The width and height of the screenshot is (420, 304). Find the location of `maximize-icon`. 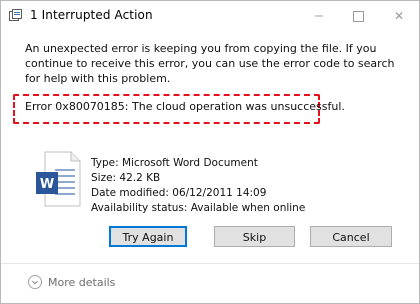

maximize-icon is located at coordinates (358, 16).